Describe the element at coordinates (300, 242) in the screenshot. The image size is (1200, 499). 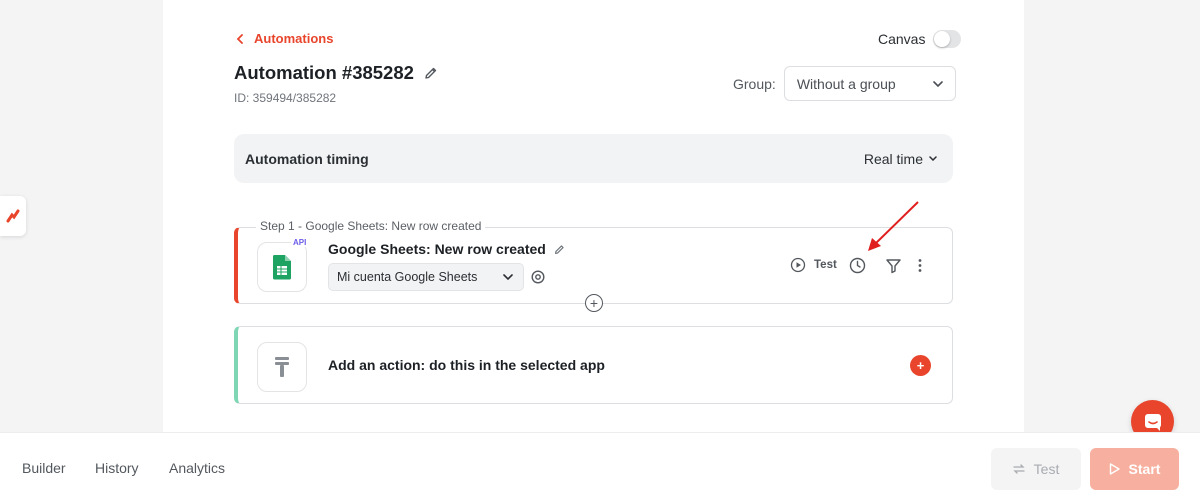
I see `api-badge: API` at that location.